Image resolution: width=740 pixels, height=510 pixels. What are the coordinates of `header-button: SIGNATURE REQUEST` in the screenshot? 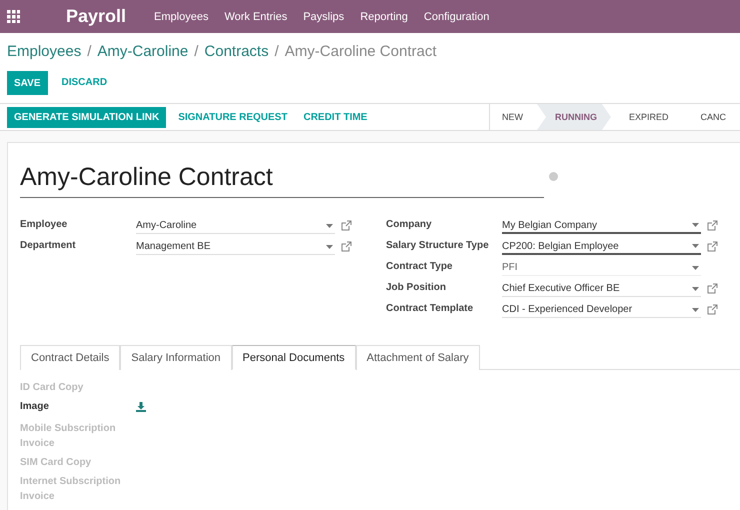 It's located at (233, 117).